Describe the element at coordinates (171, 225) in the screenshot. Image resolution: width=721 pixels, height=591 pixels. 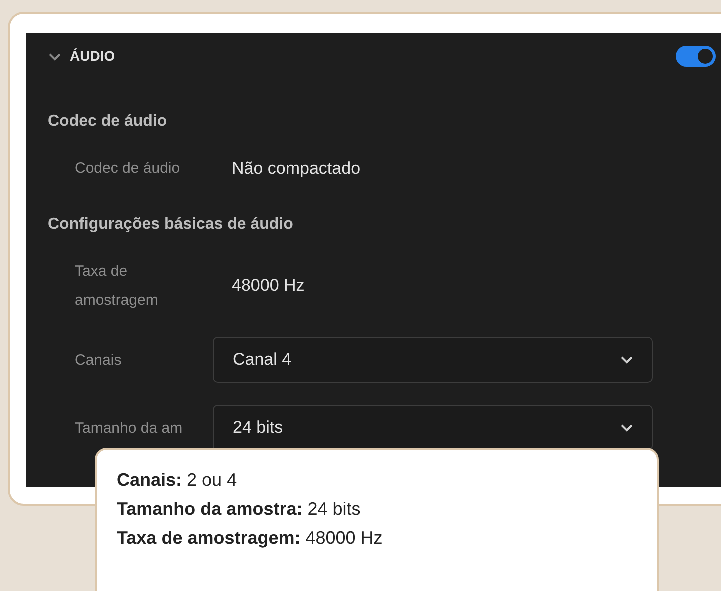
I see `group-heading: Configurações básicas de áudio` at that location.